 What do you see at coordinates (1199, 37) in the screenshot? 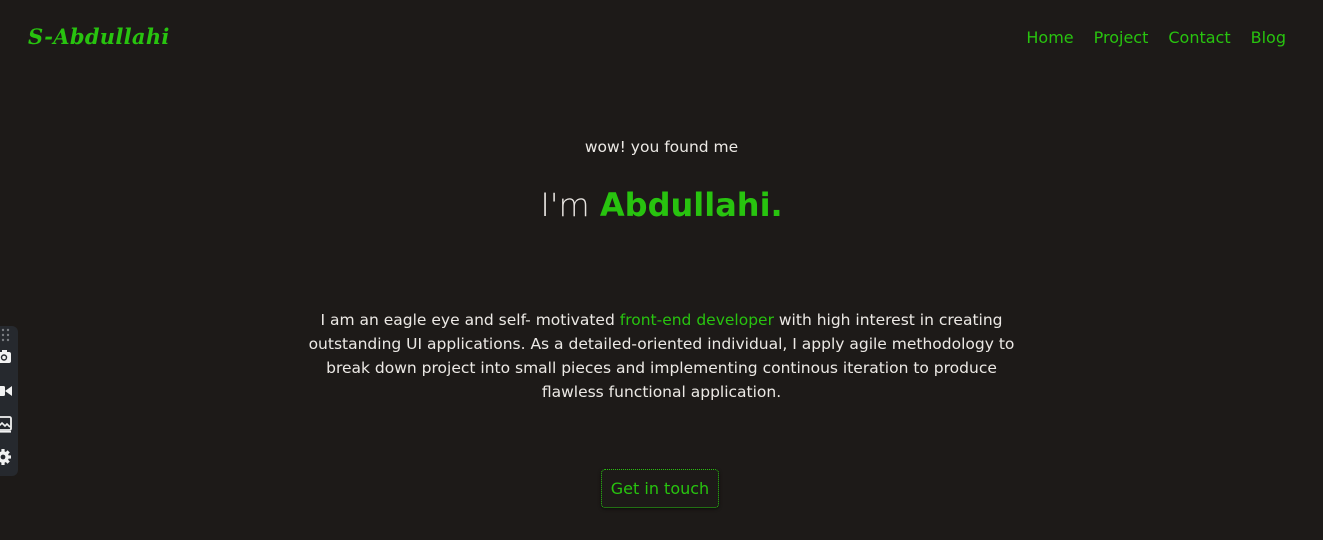
I see `nav-link-contact: Contact` at bounding box center [1199, 37].